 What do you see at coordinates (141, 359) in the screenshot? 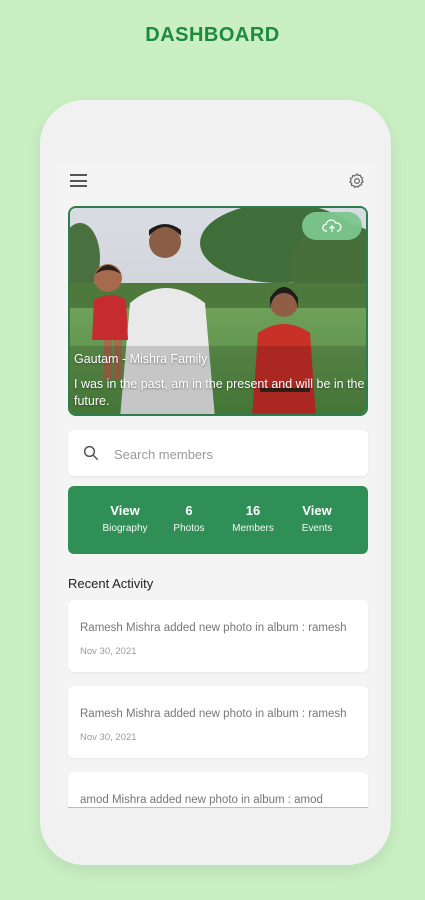
I see `family-name: Gautam - Mishra Family` at bounding box center [141, 359].